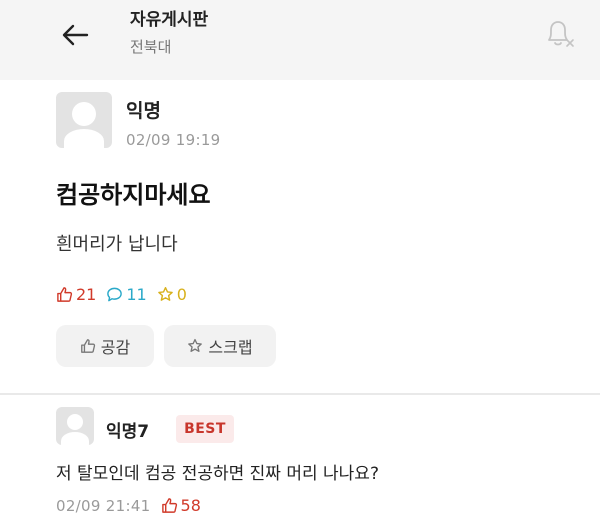 The height and width of the screenshot is (528, 600). Describe the element at coordinates (128, 432) in the screenshot. I see `comment-author: 익명7` at that location.